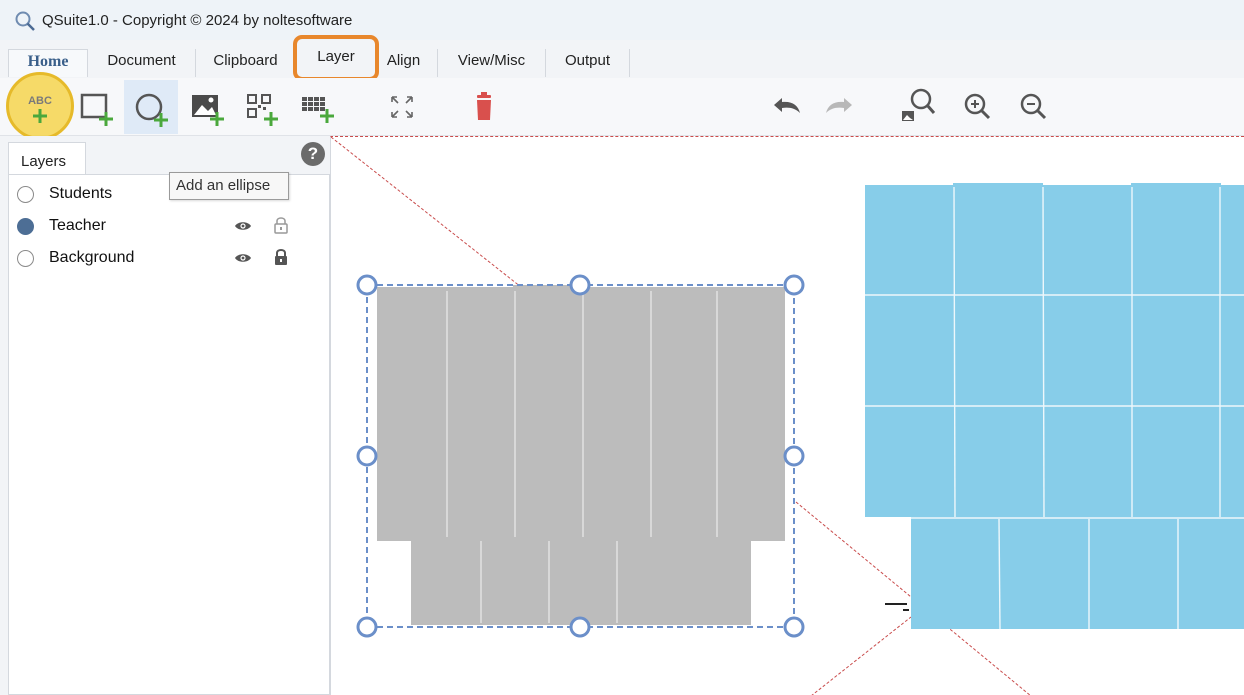  I want to click on svg-text: ABC, so click(40, 101).